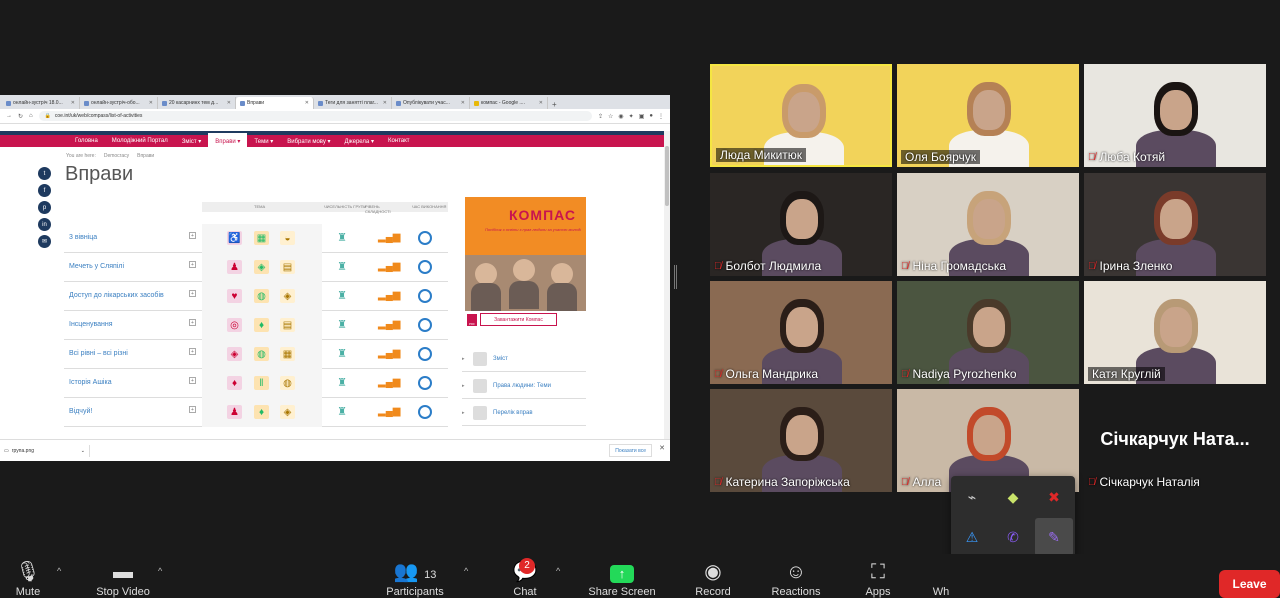  What do you see at coordinates (353, 103) in the screenshot?
I see `browser-tab: Теги для занятті плаг... ✕` at bounding box center [353, 103].